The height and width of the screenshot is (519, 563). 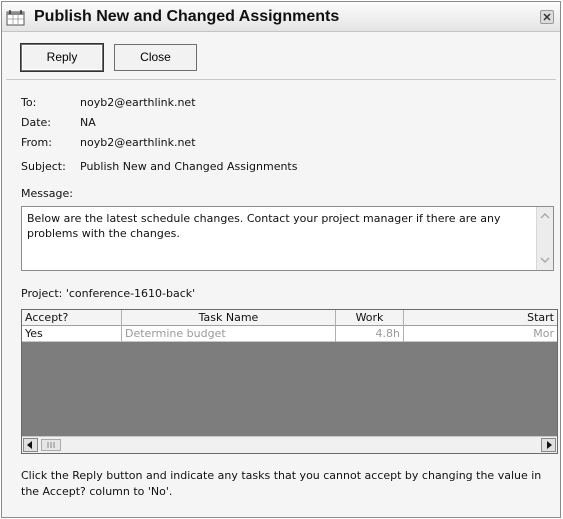 I want to click on calendar-icon, so click(x=16, y=18).